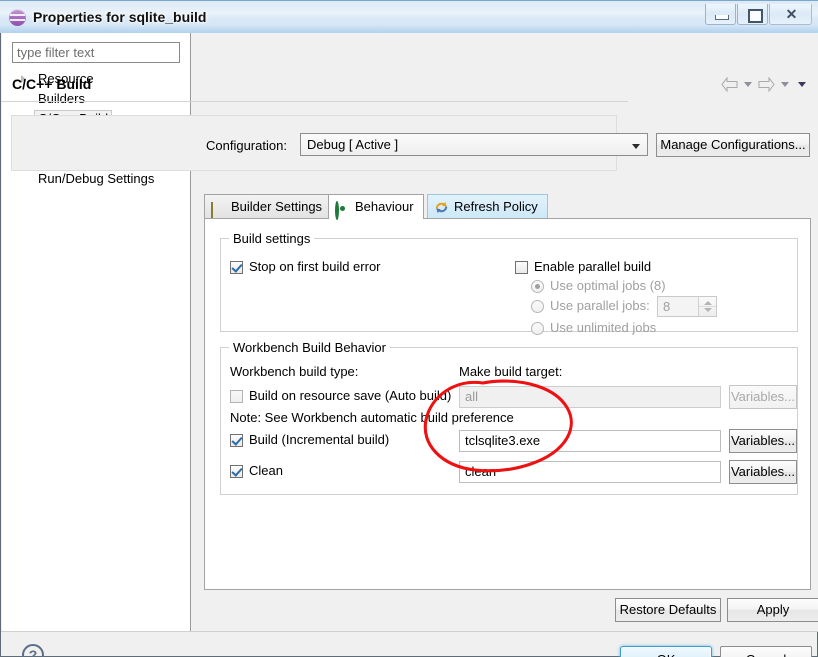 The image size is (818, 657). I want to click on enable-parallel-build-label: Enable parallel build, so click(593, 266).